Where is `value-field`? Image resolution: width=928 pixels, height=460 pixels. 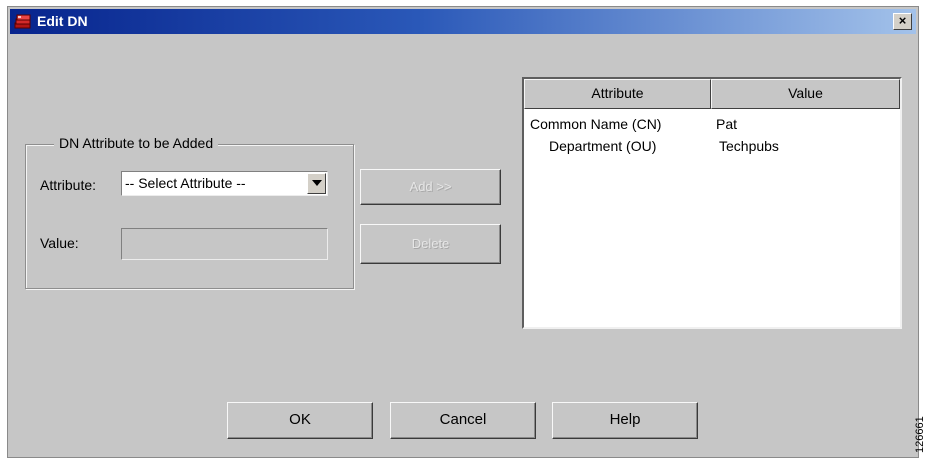
value-field is located at coordinates (224, 244).